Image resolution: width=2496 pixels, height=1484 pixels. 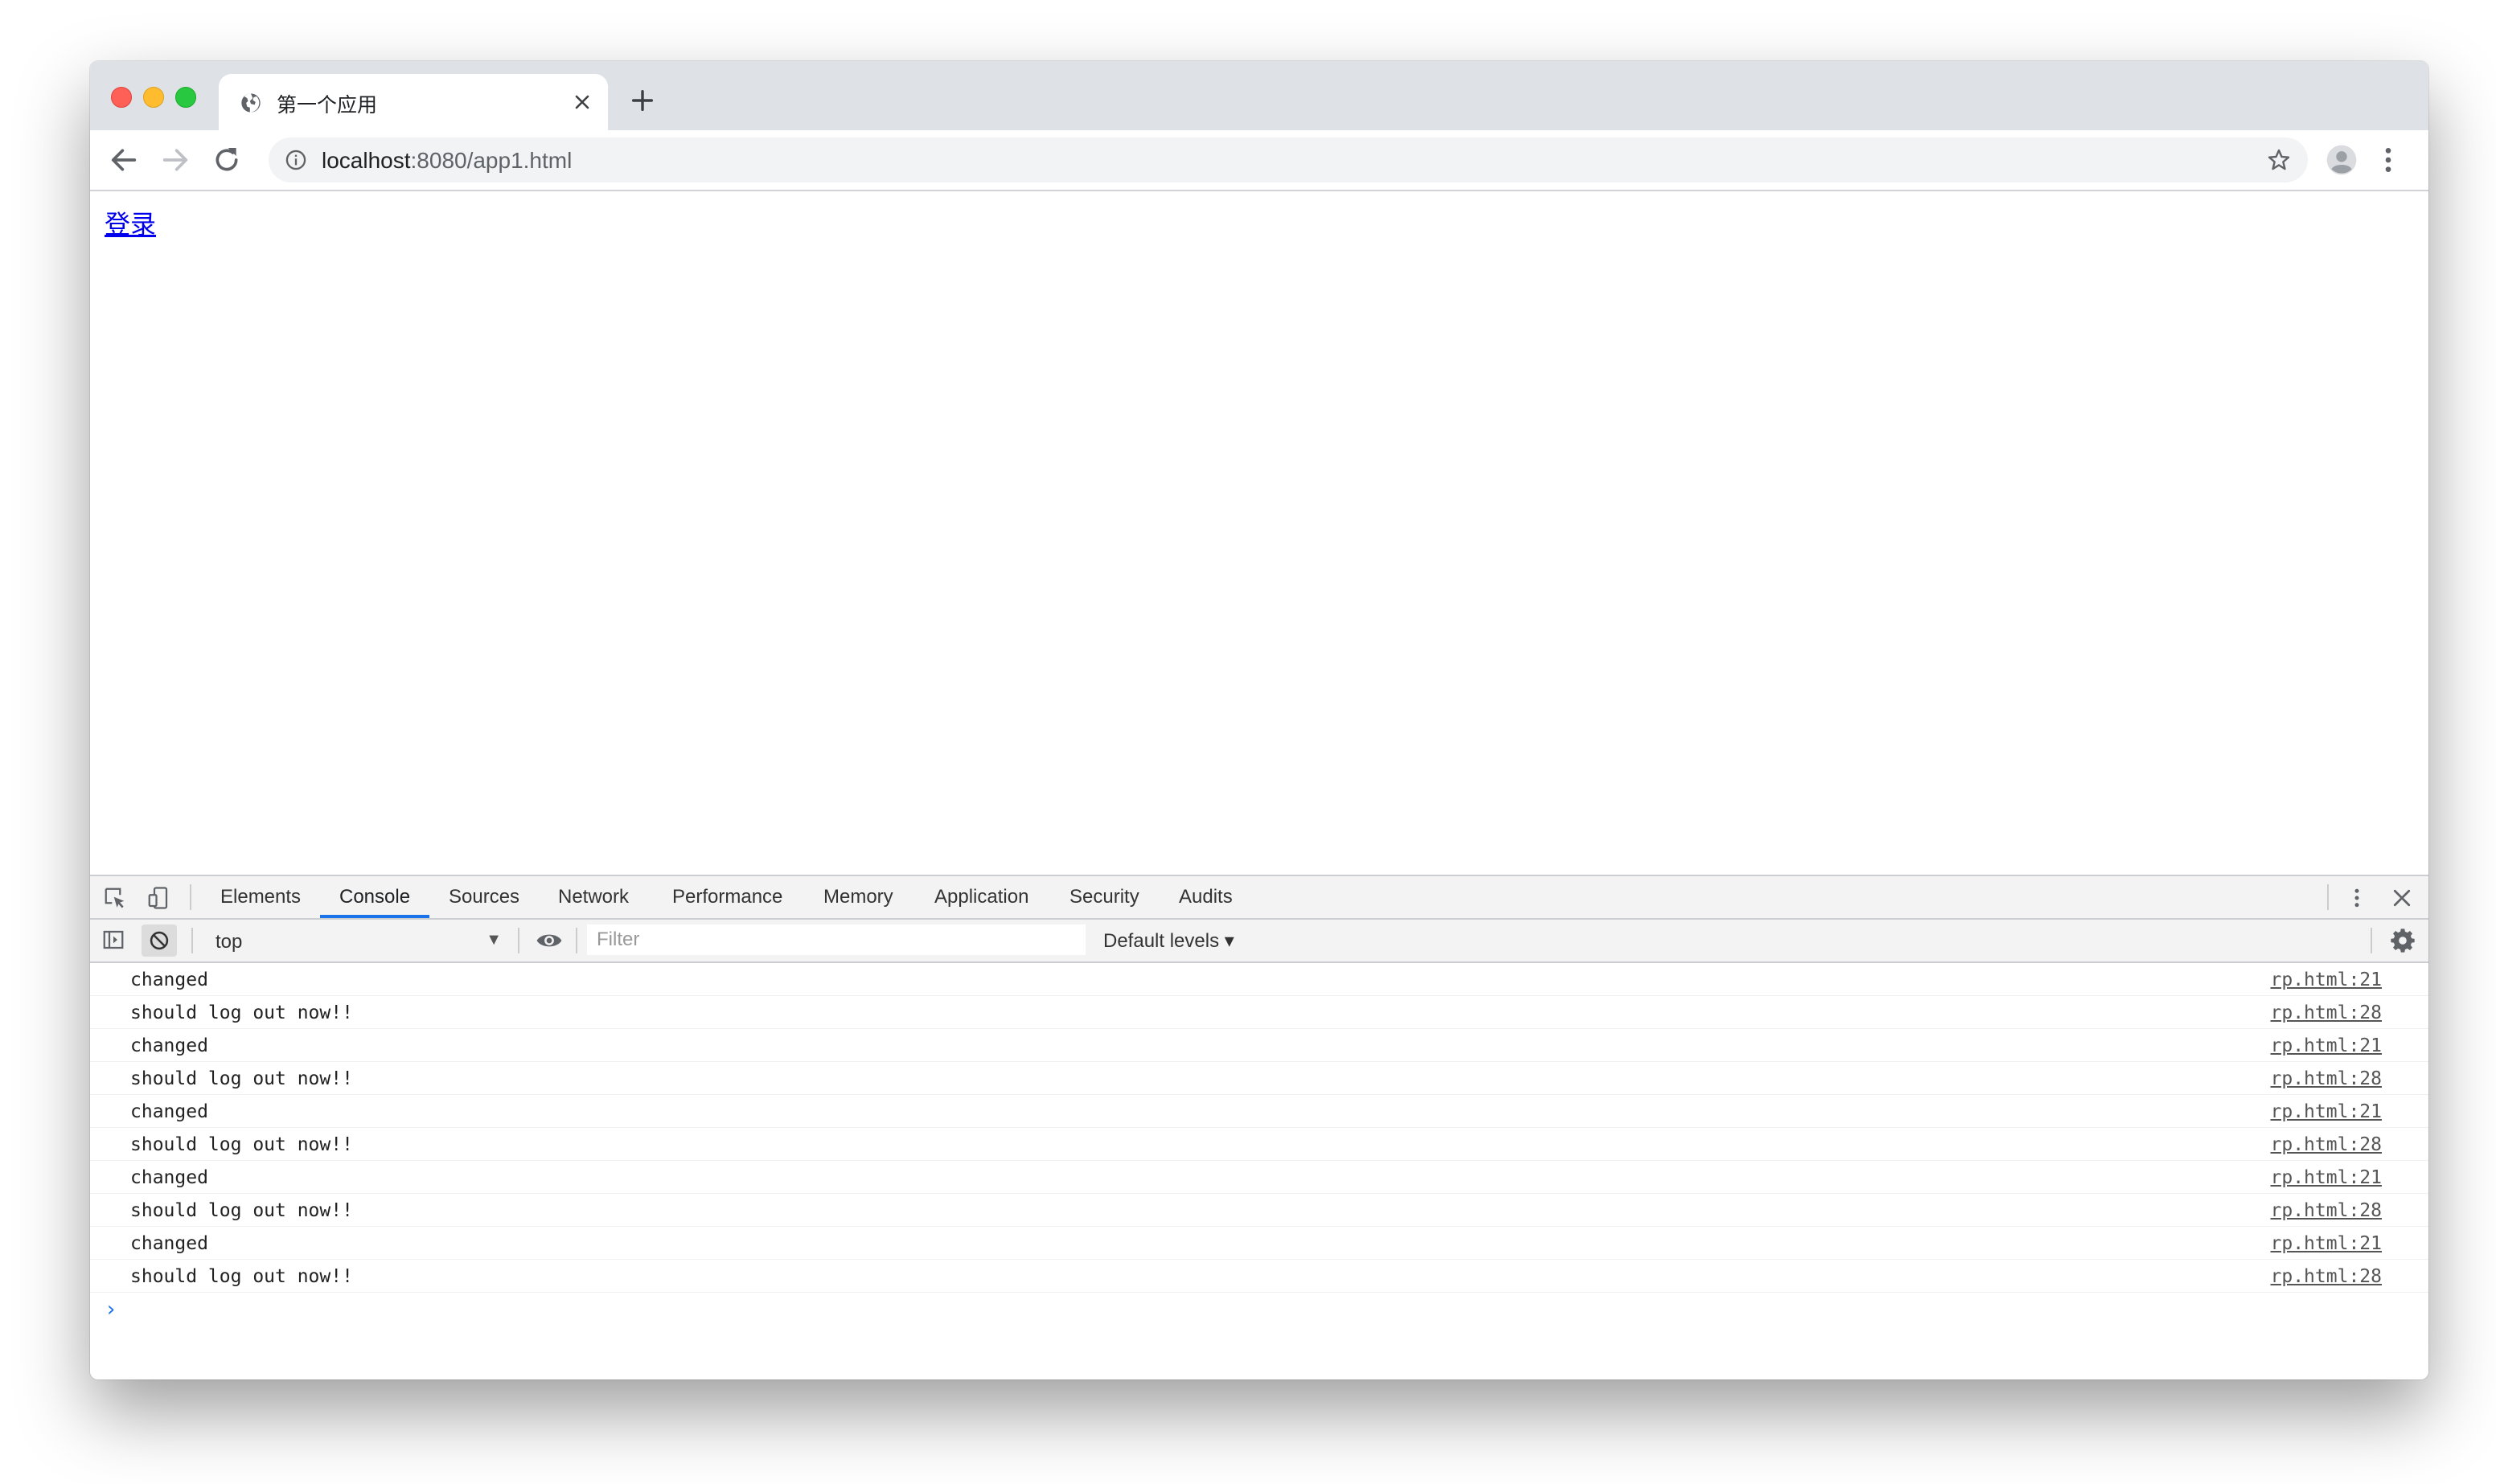 I want to click on tab-audits: Audits, so click(x=1206, y=897).